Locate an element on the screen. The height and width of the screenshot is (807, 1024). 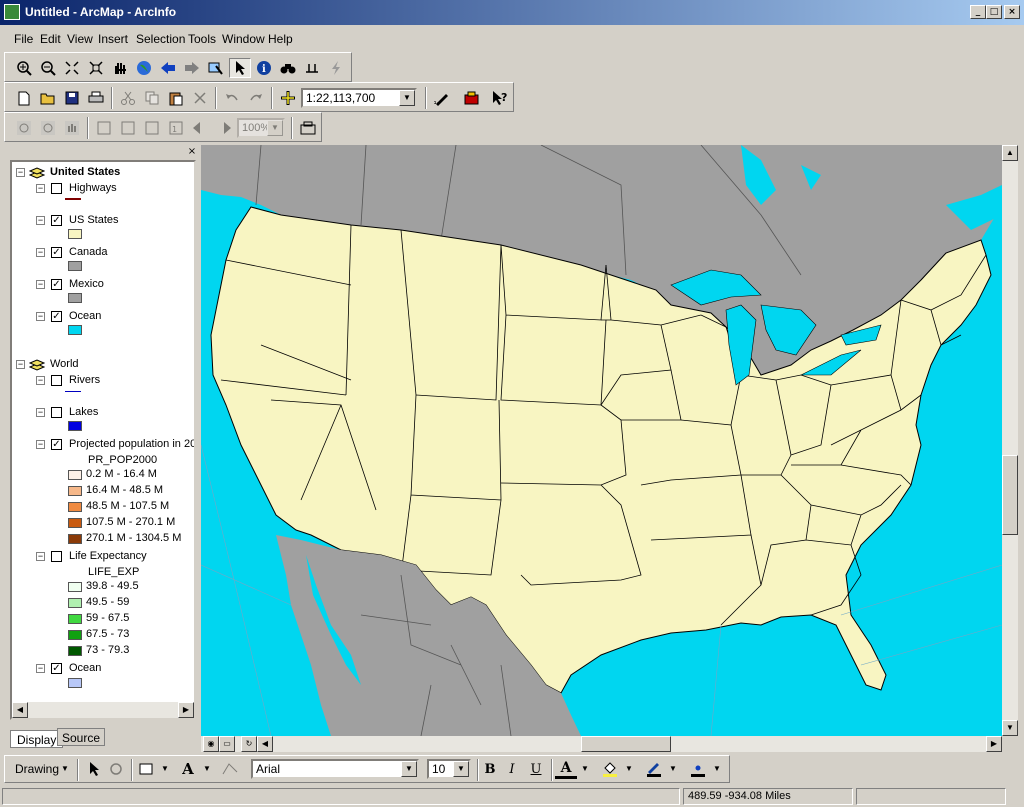
hscroll-thumb is located at coordinates (626, 744).